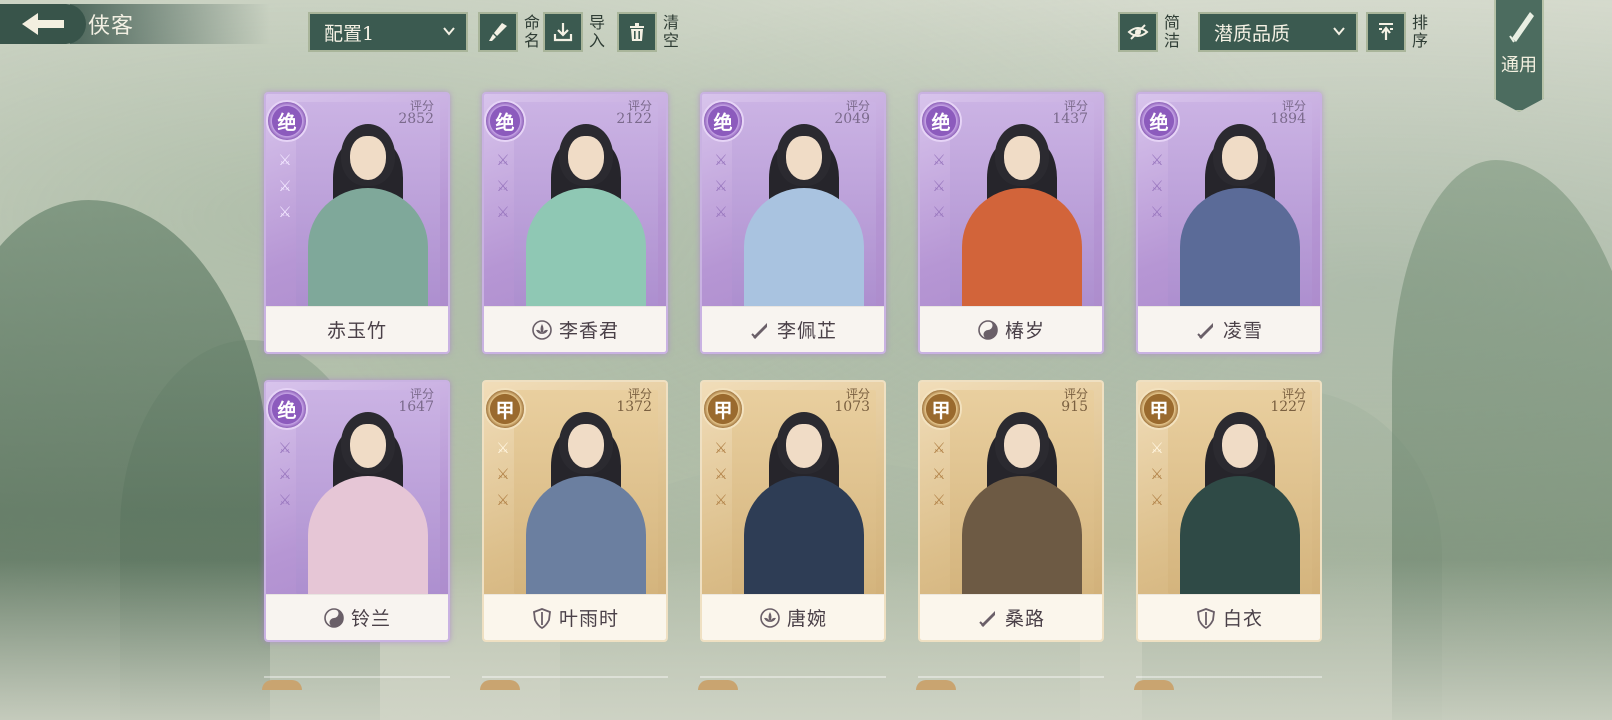 The width and height of the screenshot is (1612, 720). I want to click on hero-name-bar: 唐婉, so click(793, 617).